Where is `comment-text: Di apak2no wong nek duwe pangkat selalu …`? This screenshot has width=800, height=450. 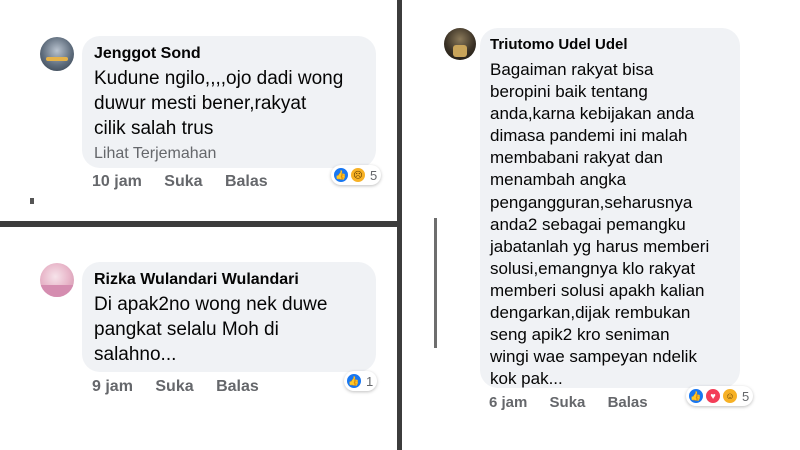 comment-text: Di apak2no wong nek duwe pangkat selalu … is located at coordinates (211, 329).